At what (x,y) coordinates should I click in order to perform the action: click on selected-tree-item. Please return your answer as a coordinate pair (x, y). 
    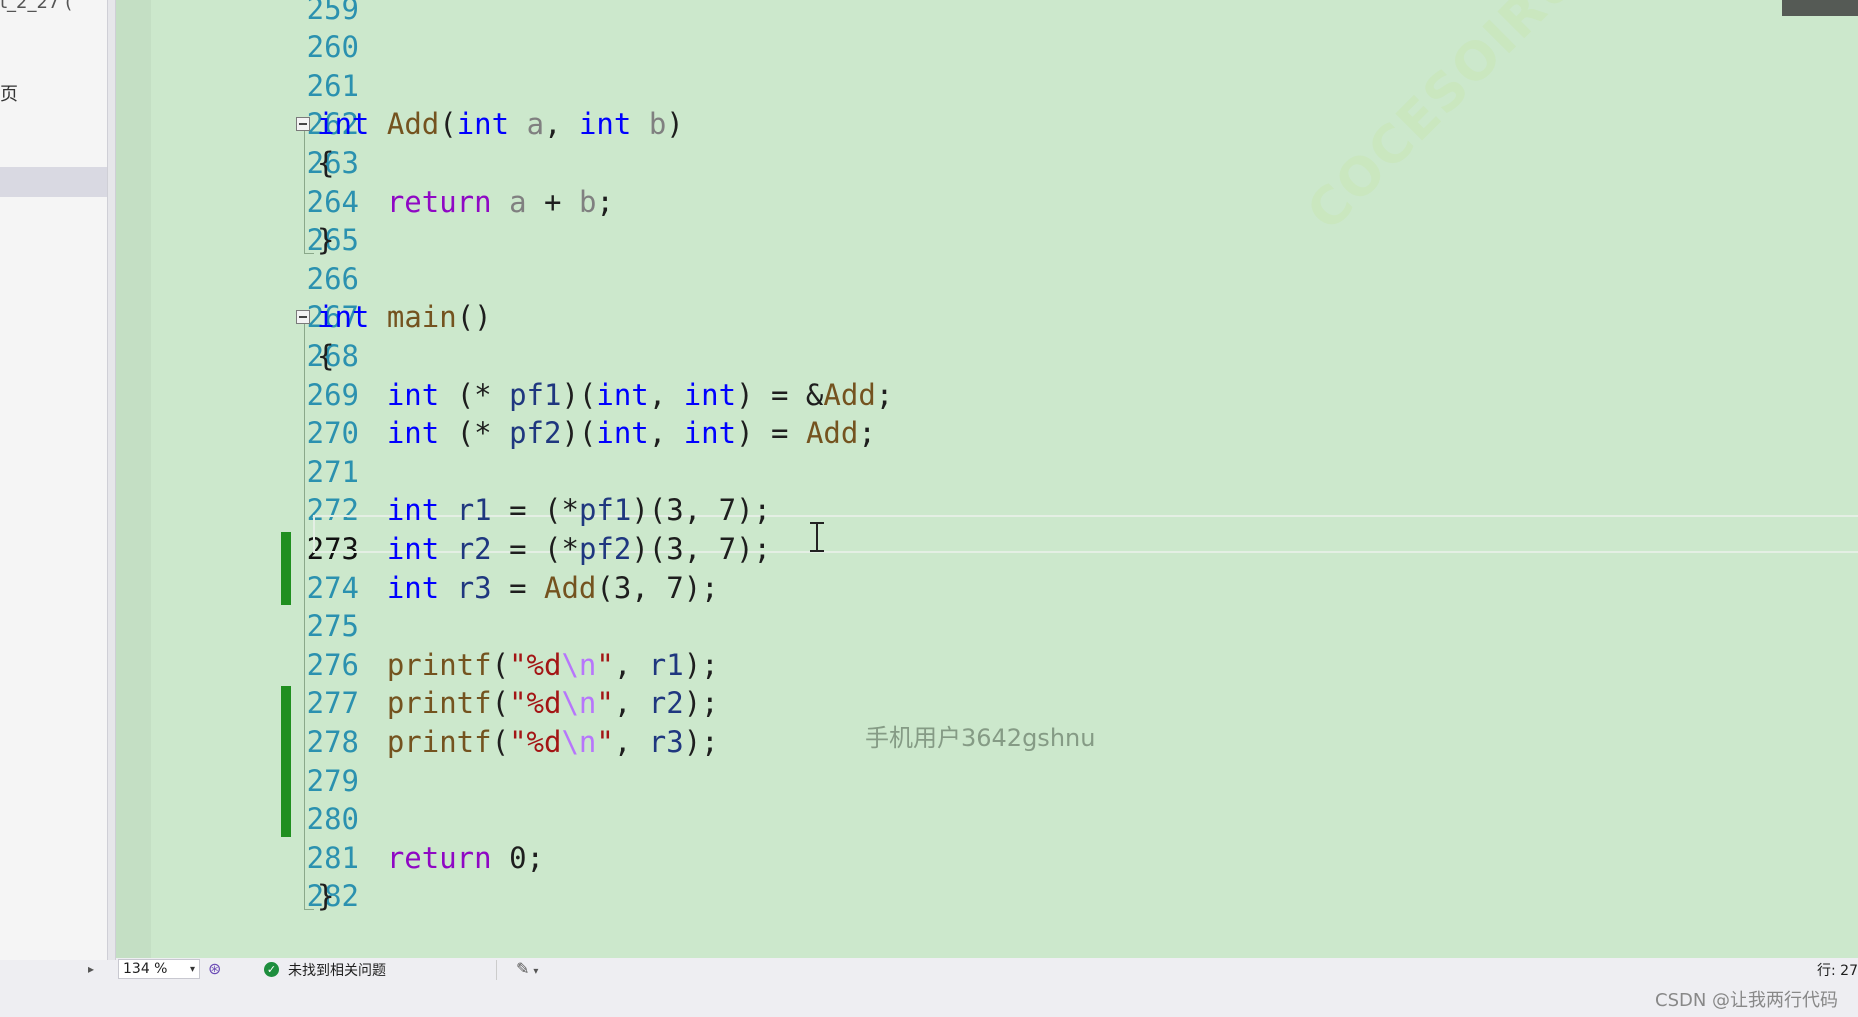
    Looking at the image, I should click on (53, 182).